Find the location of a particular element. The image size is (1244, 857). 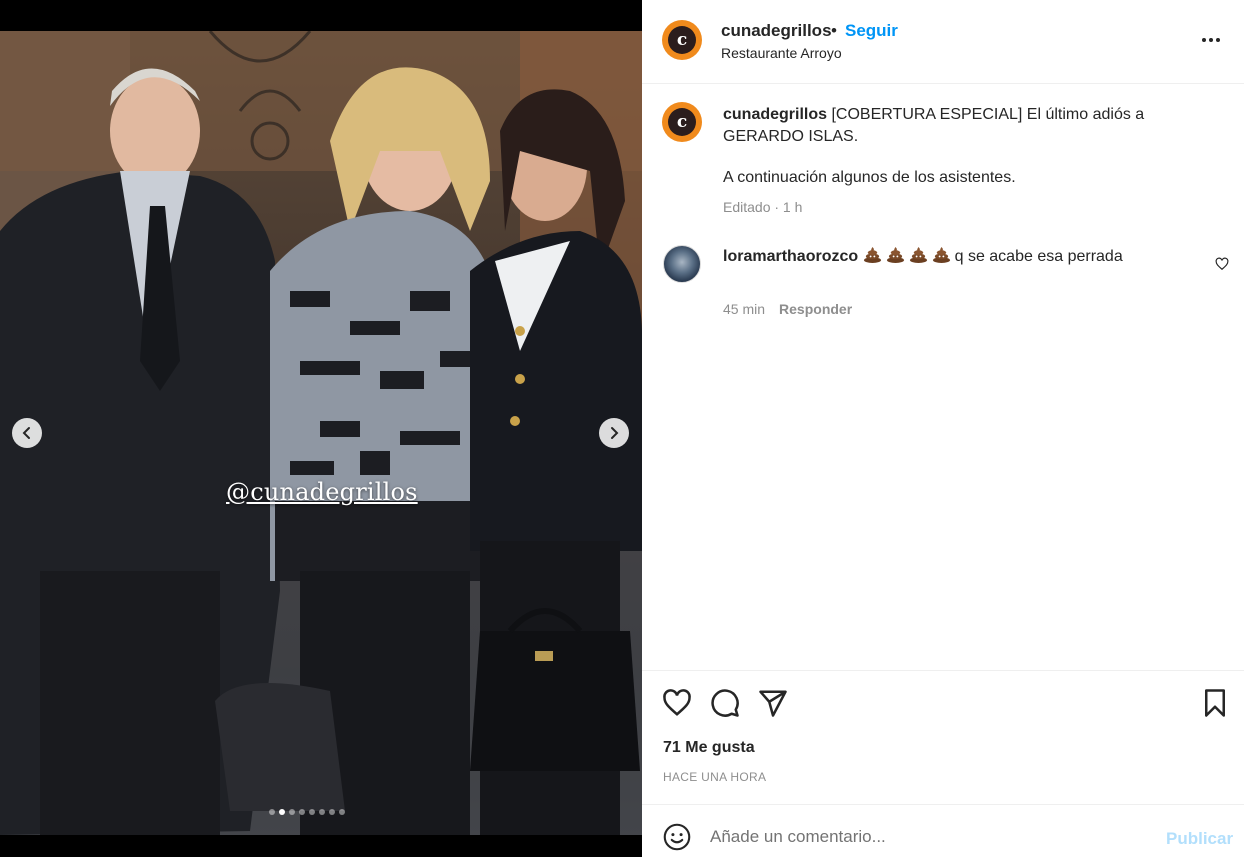

comment-meta: 45 min Responder is located at coordinates (787, 309).